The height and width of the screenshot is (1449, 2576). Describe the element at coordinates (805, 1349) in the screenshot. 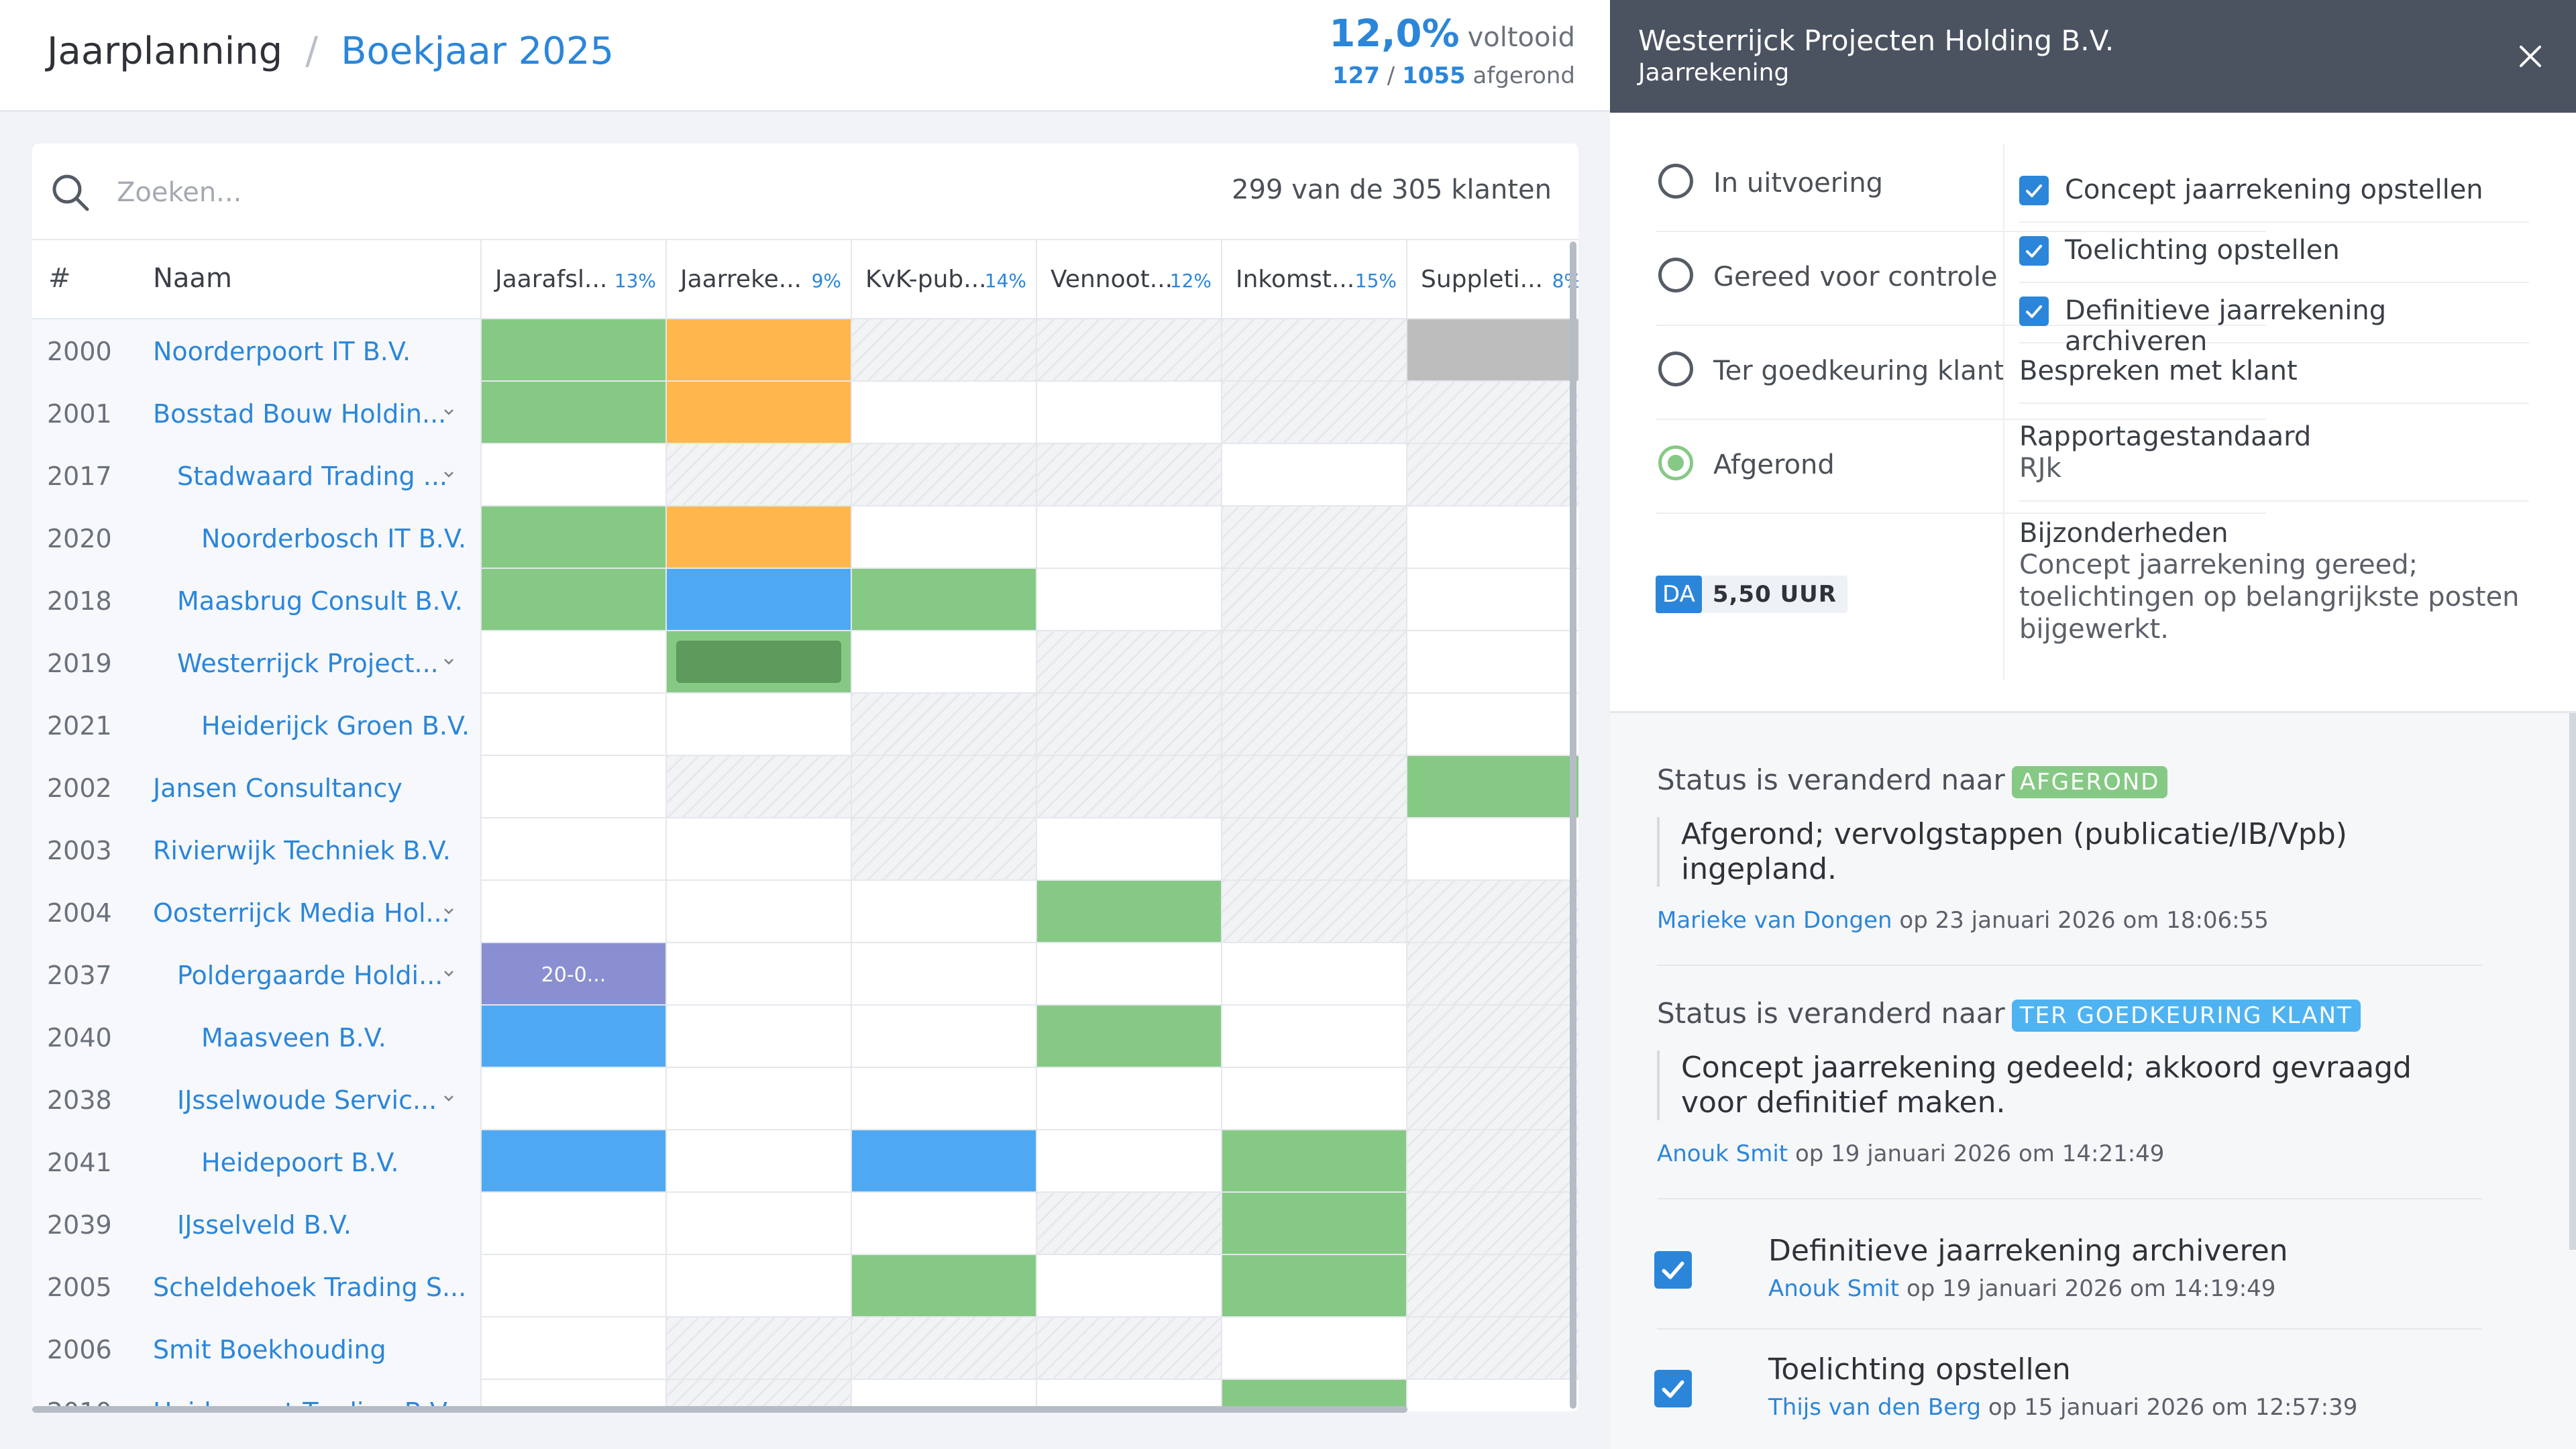

I see `table-row: 2006 Smit Boekhouding` at that location.